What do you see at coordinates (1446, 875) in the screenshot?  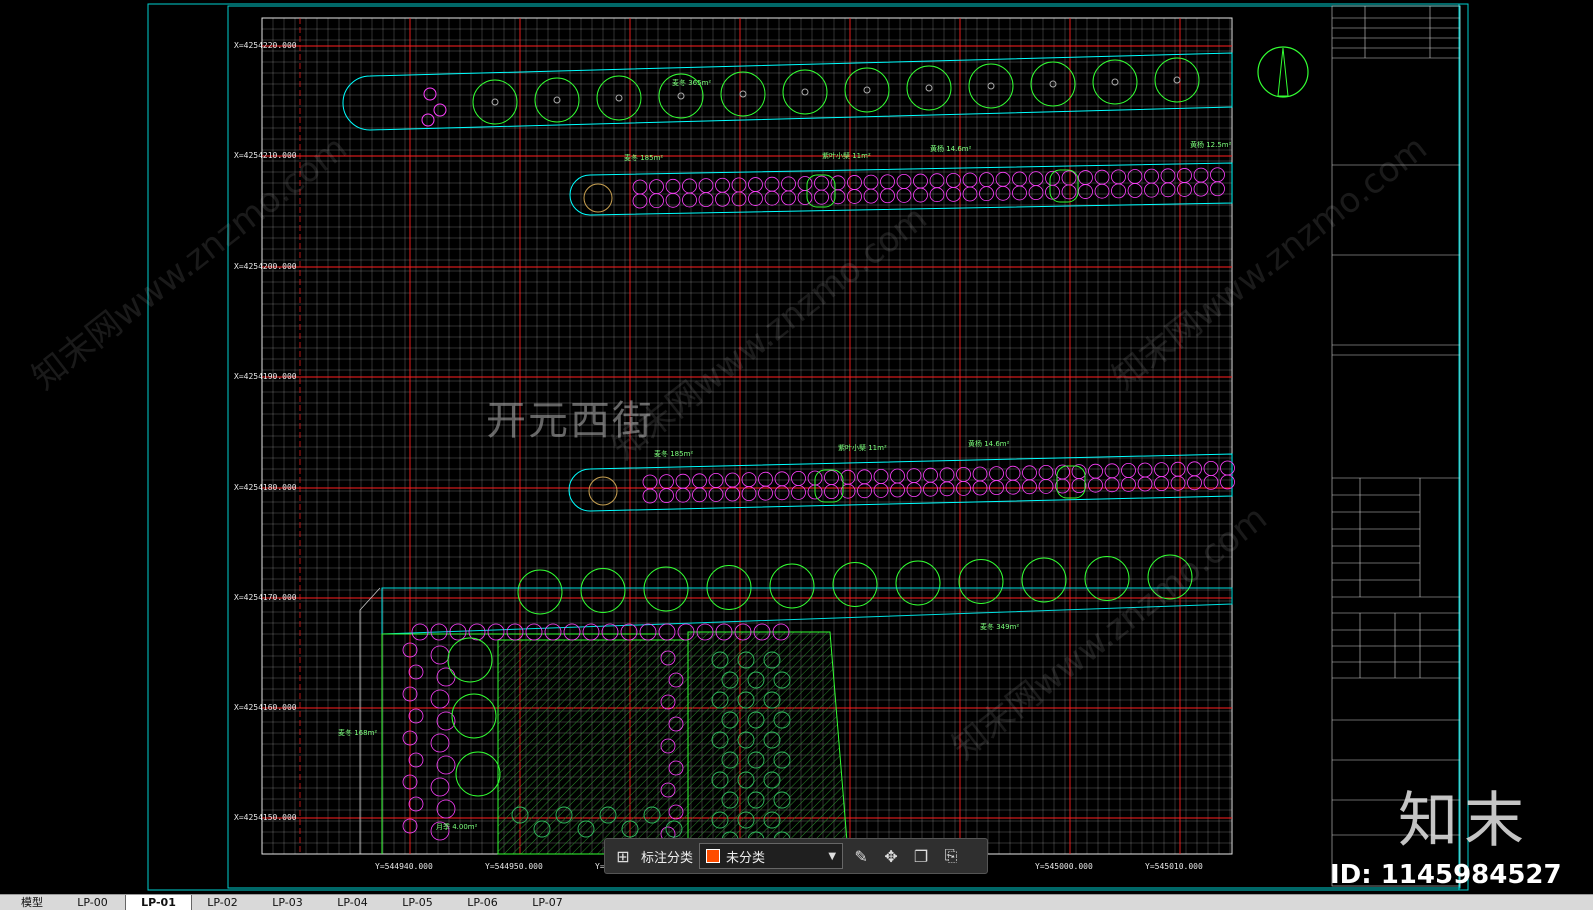 I see `asset-id: ID: 1145984527` at bounding box center [1446, 875].